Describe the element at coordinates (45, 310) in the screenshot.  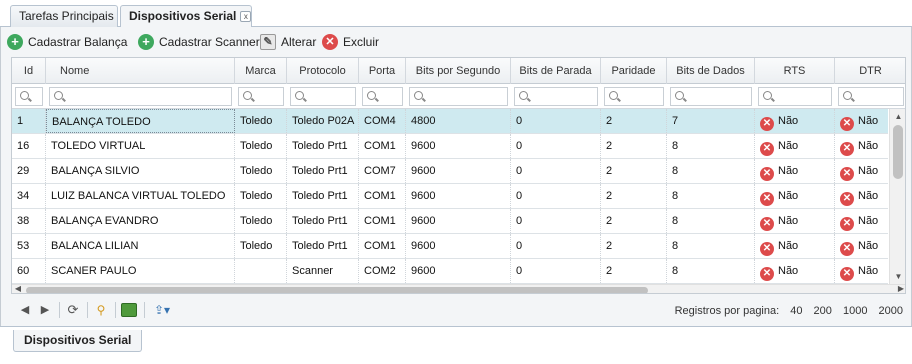
I see `next-page-icon: ▶` at that location.